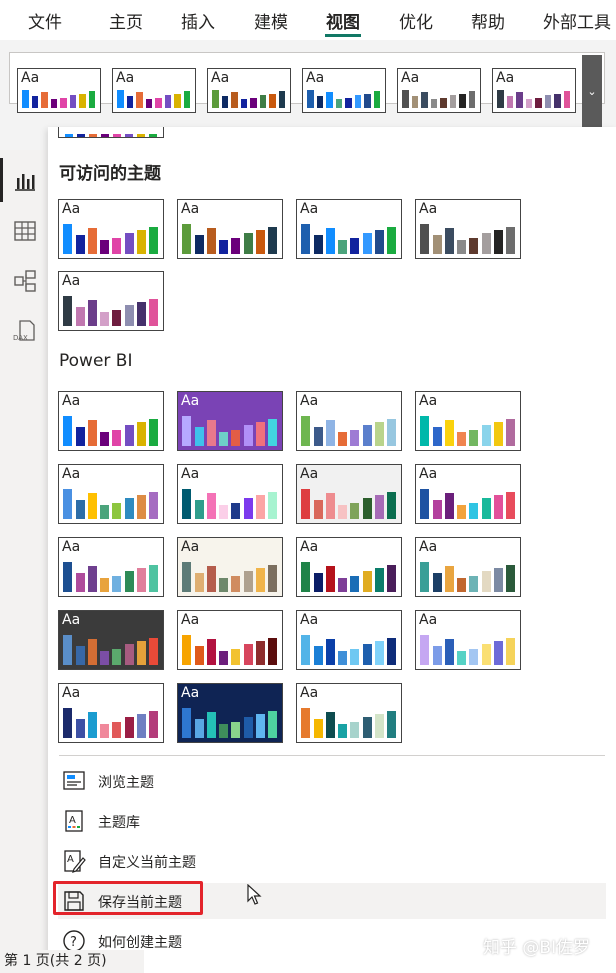 This screenshot has height=973, width=616. Describe the element at coordinates (416, 20) in the screenshot. I see `tab-optimize: 优化` at that location.